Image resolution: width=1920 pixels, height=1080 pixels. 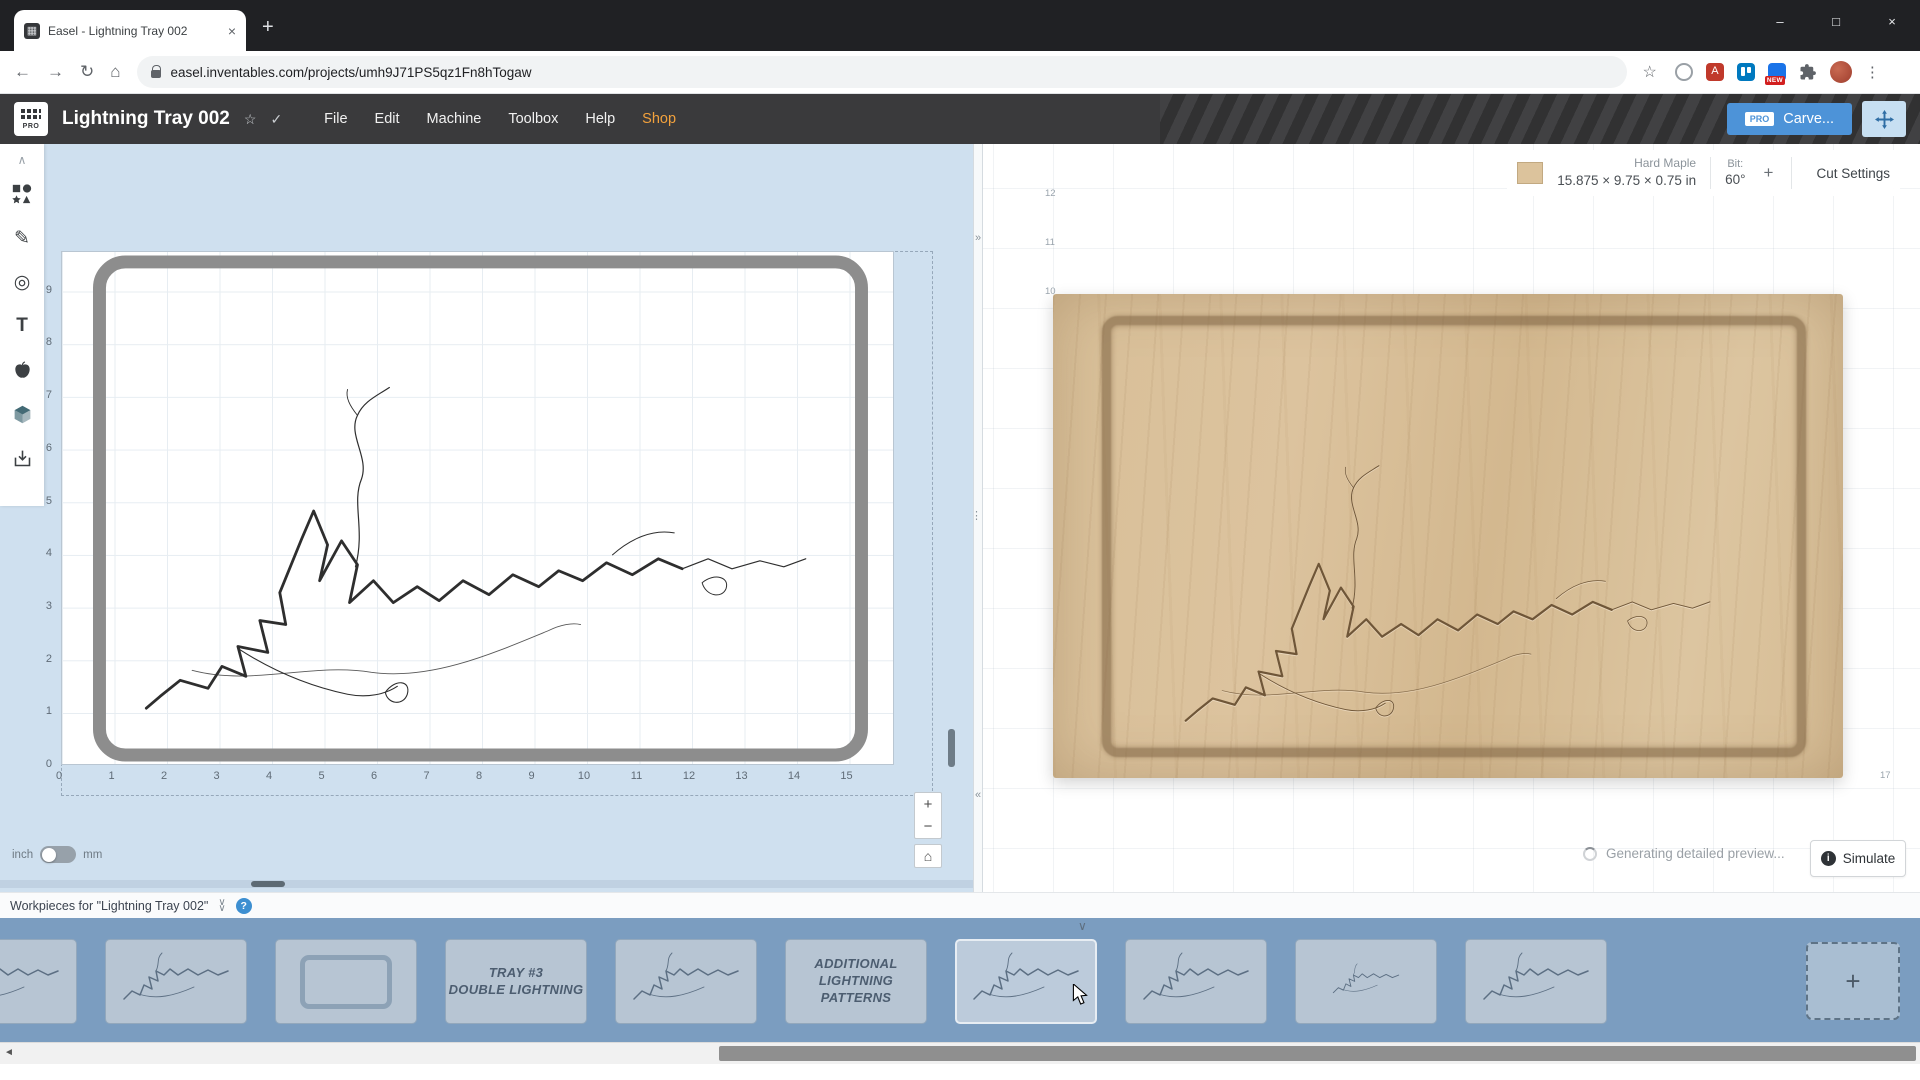 I want to click on canvas-horizontal-scrollbar, so click(x=268, y=884).